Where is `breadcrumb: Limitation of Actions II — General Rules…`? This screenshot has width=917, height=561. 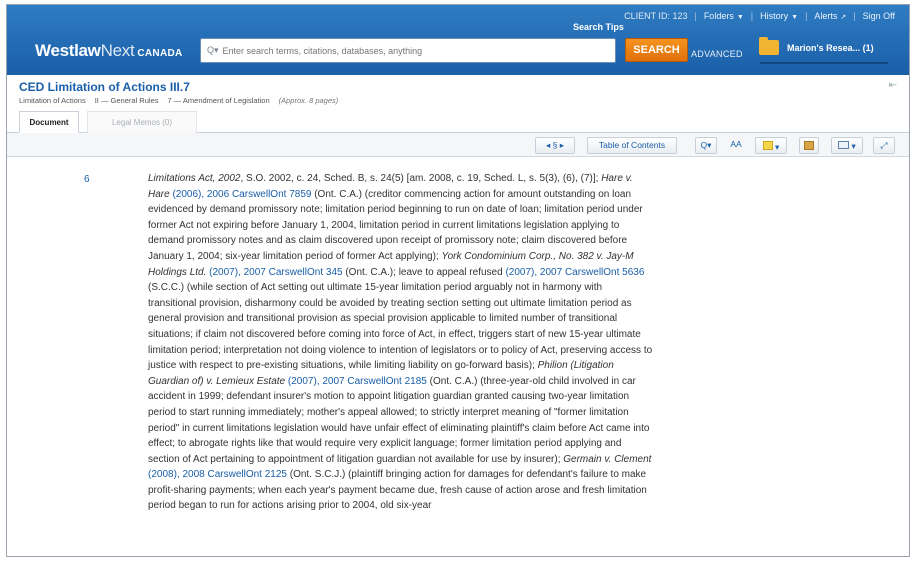 breadcrumb: Limitation of Actions II — General Rules… is located at coordinates (183, 100).